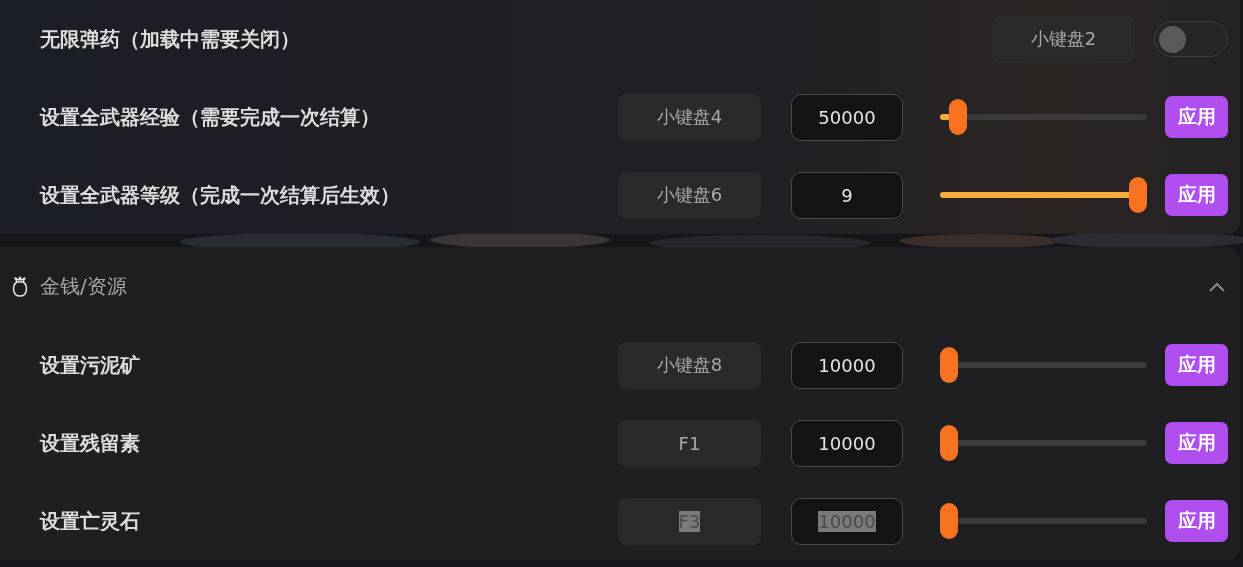 This screenshot has width=1243, height=567. I want to click on toggle-switch, so click(1191, 39).